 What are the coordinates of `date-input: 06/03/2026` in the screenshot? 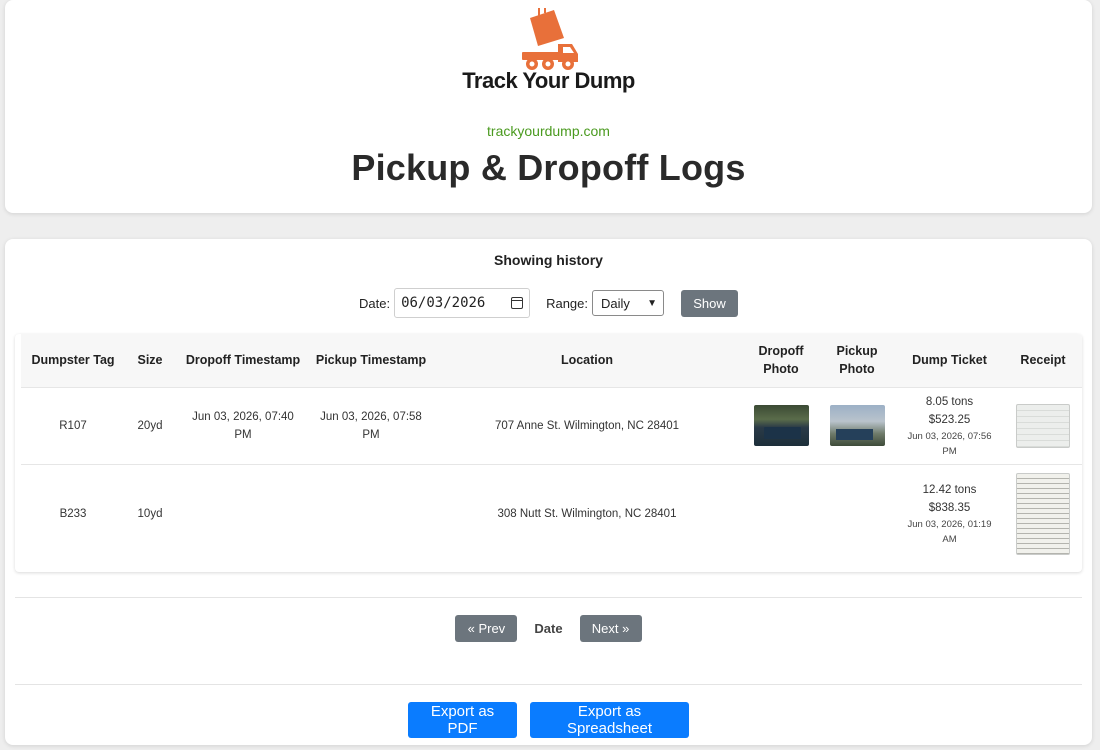 It's located at (462, 303).